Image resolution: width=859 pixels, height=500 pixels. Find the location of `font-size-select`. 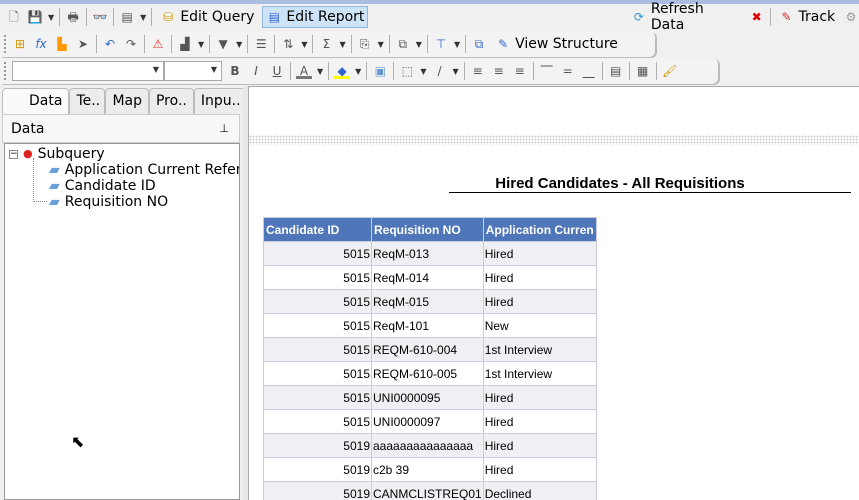

font-size-select is located at coordinates (193, 71).